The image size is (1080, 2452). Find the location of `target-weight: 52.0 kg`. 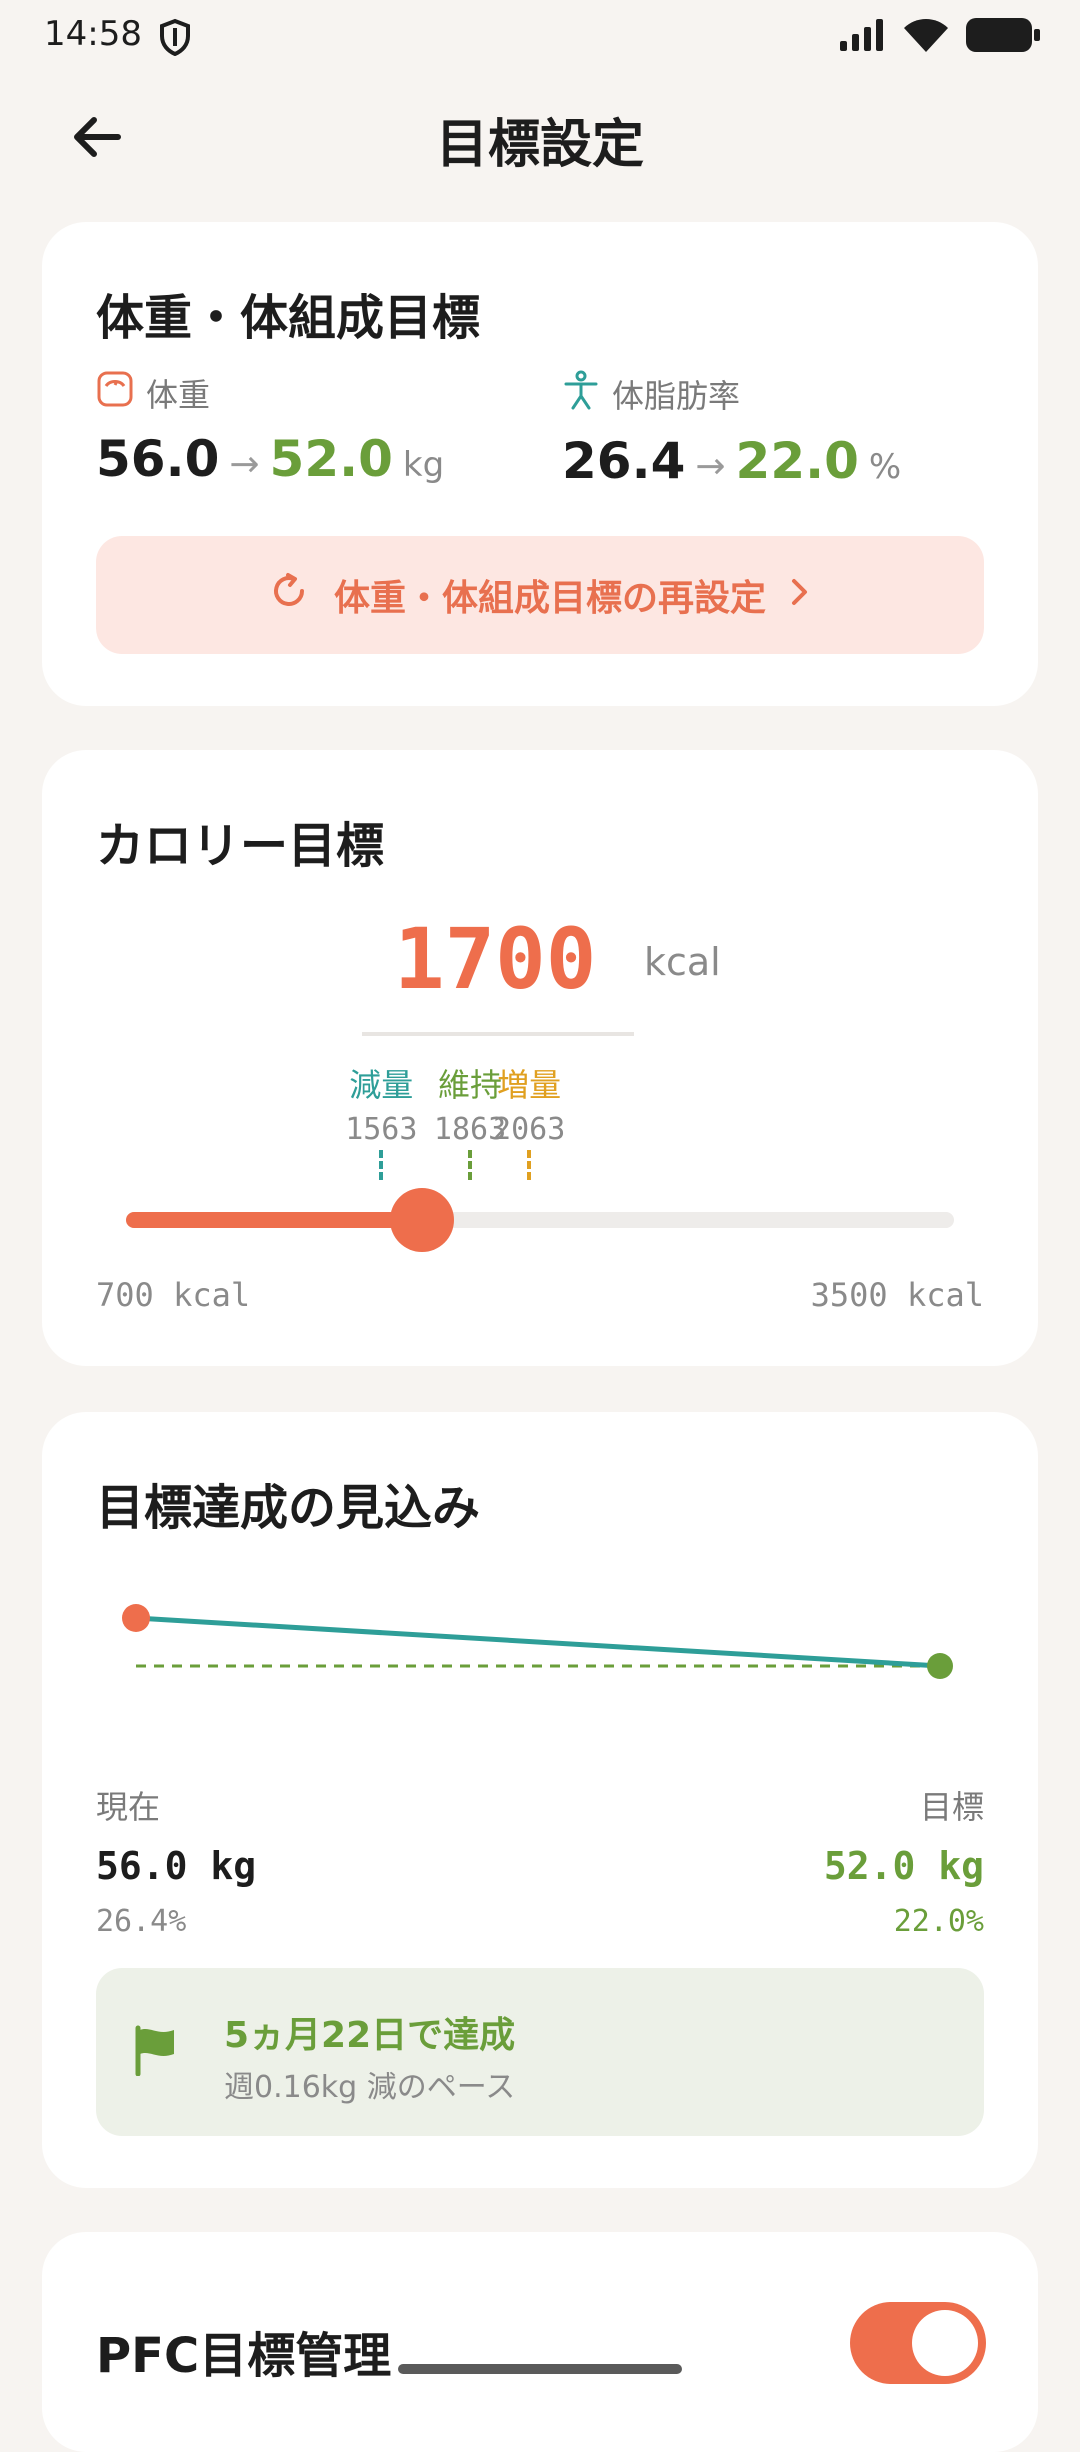

target-weight: 52.0 kg is located at coordinates (903, 1866).